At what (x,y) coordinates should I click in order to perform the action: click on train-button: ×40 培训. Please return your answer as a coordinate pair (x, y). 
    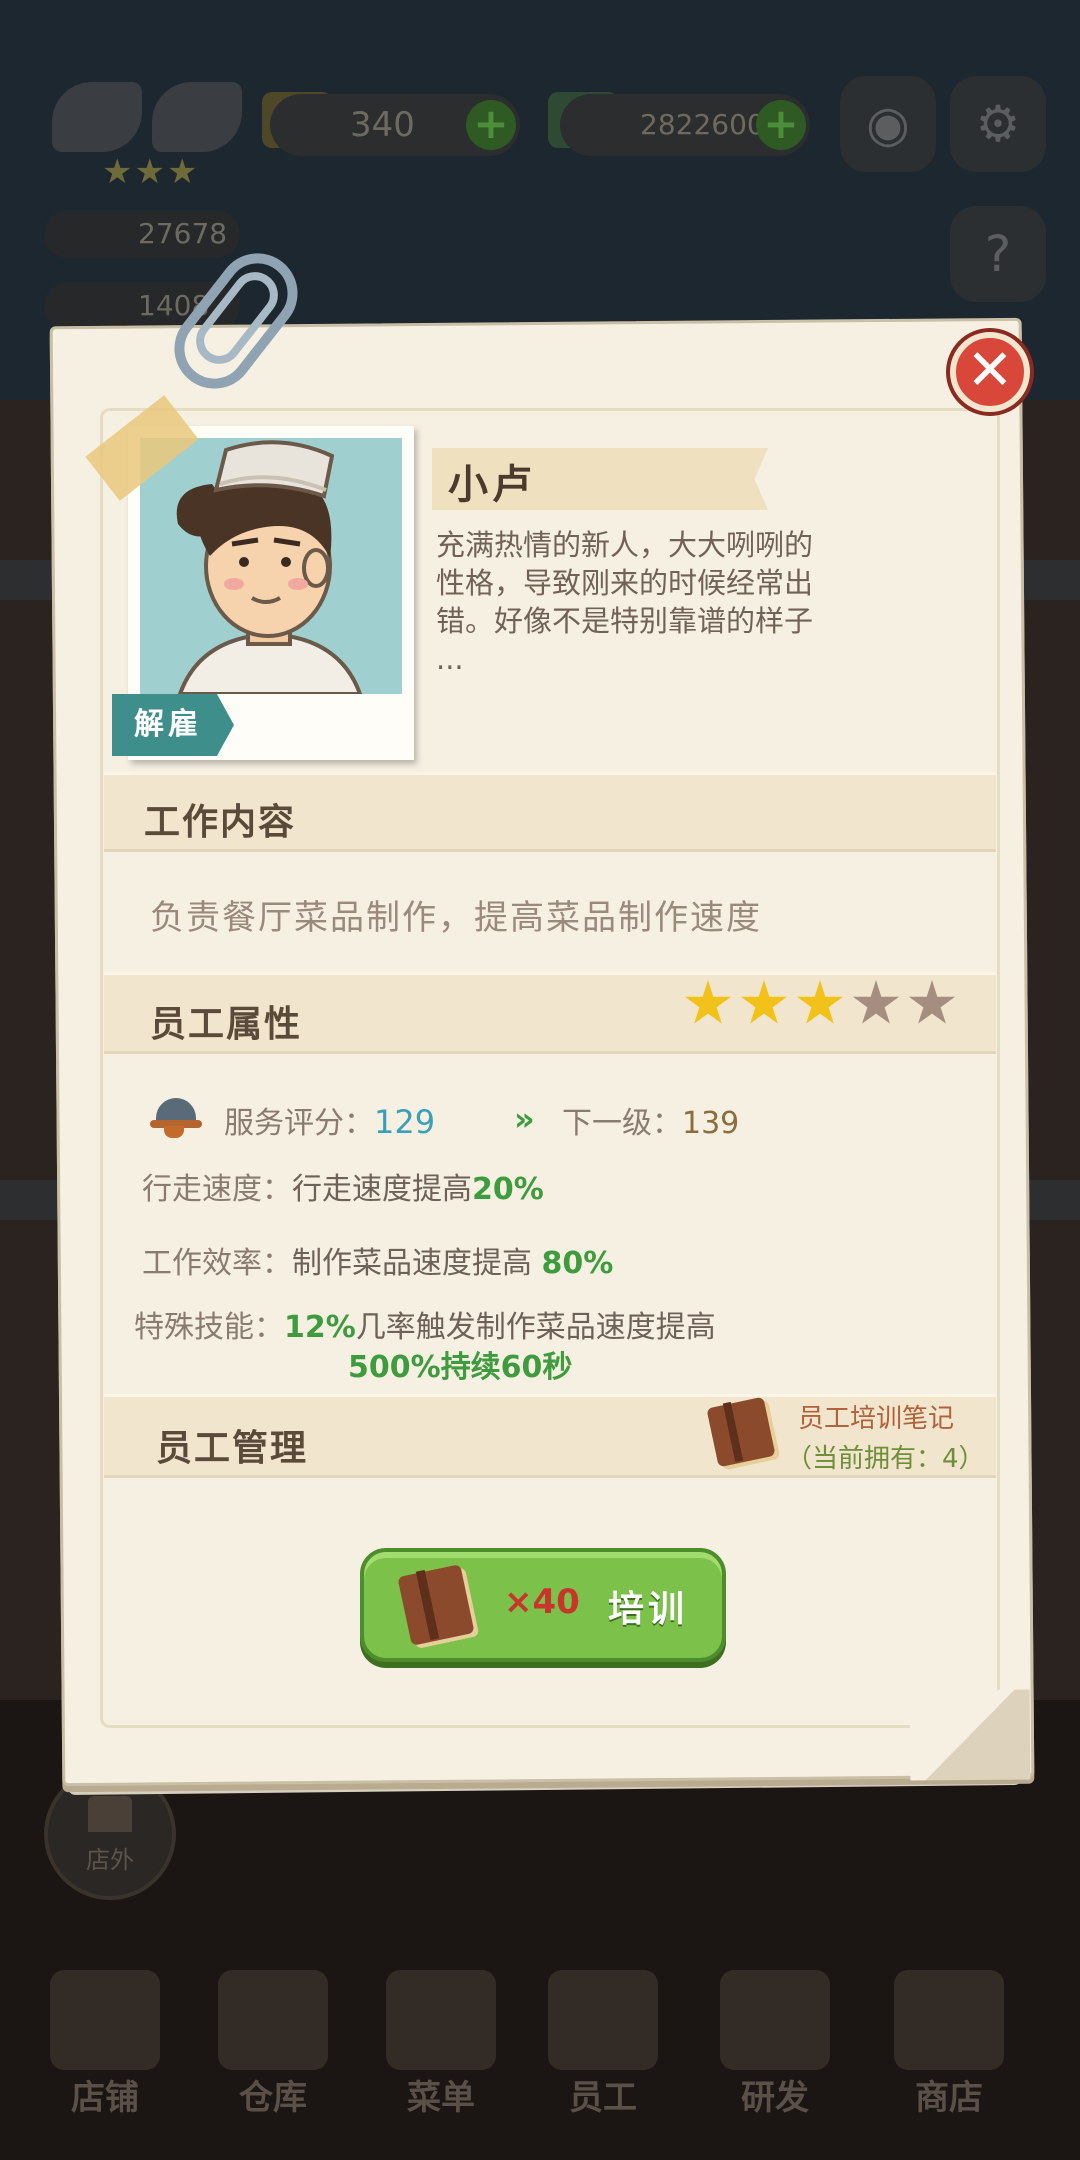
    Looking at the image, I should click on (543, 1605).